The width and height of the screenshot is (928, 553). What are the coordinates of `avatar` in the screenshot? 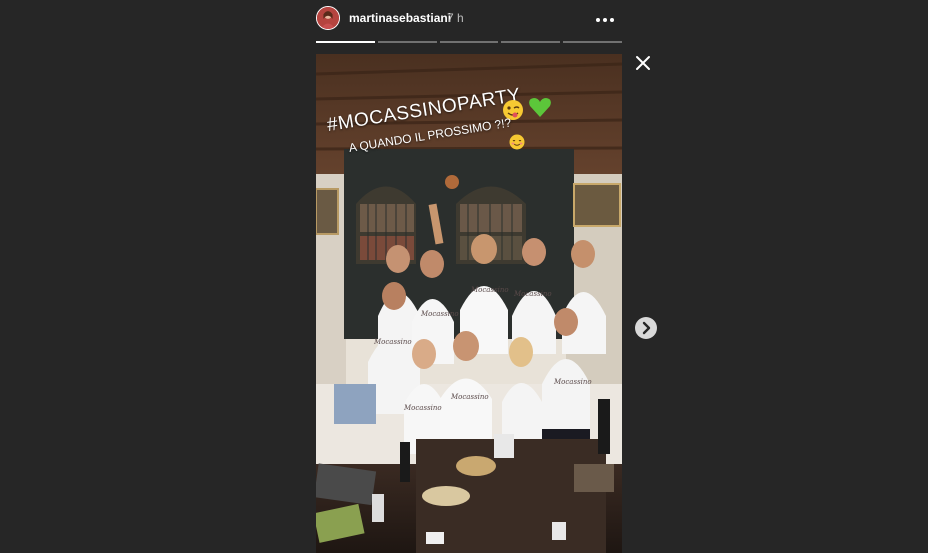 It's located at (328, 18).